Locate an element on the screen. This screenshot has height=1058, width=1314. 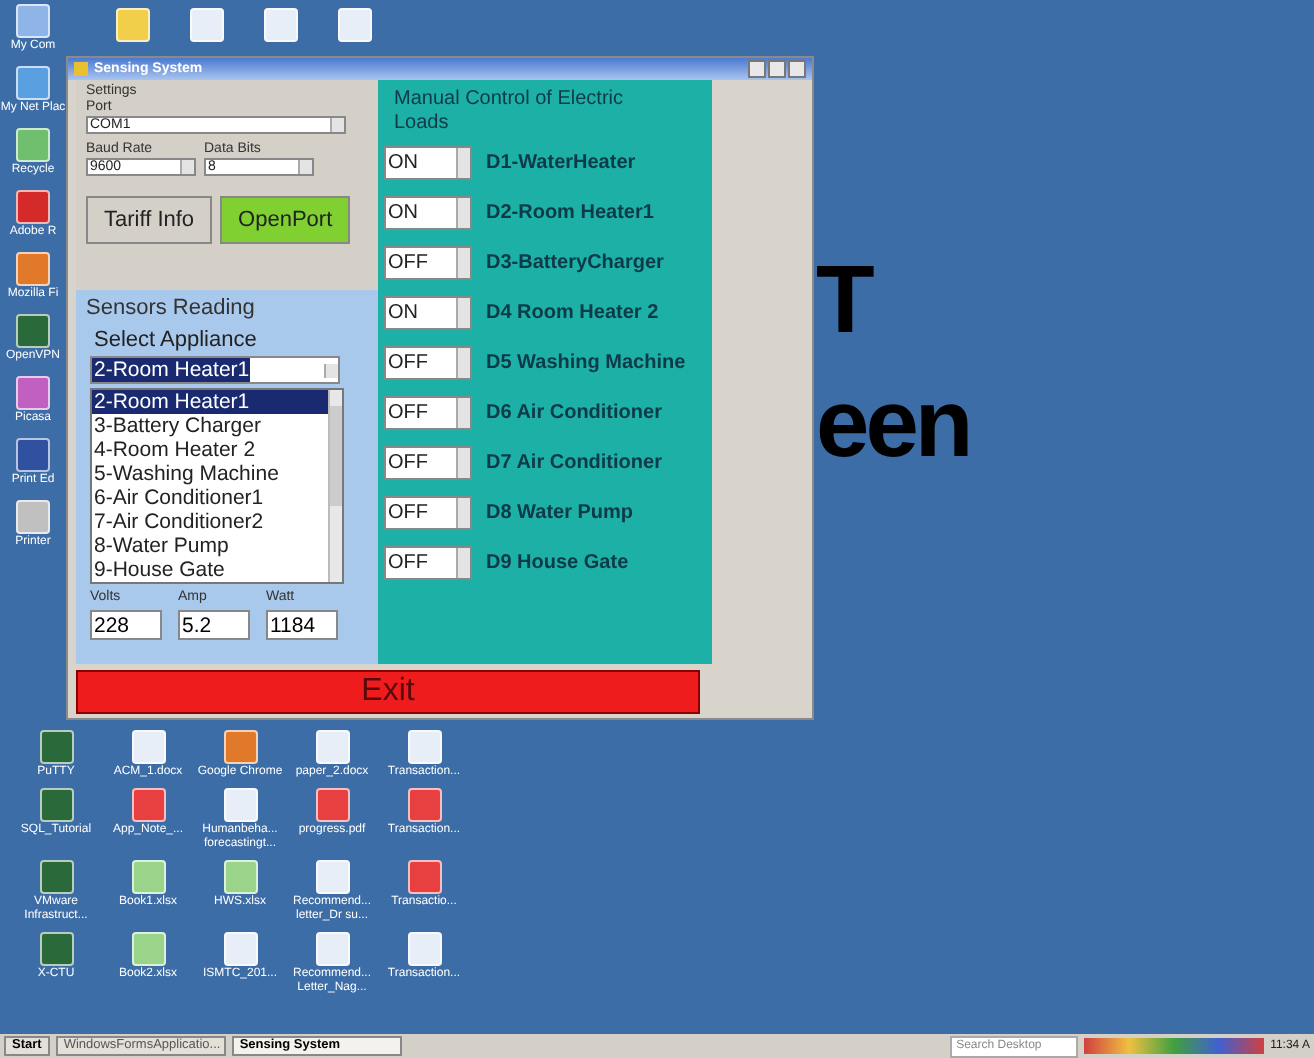
load-label: D2-Room Heater1 is located at coordinates (570, 213).